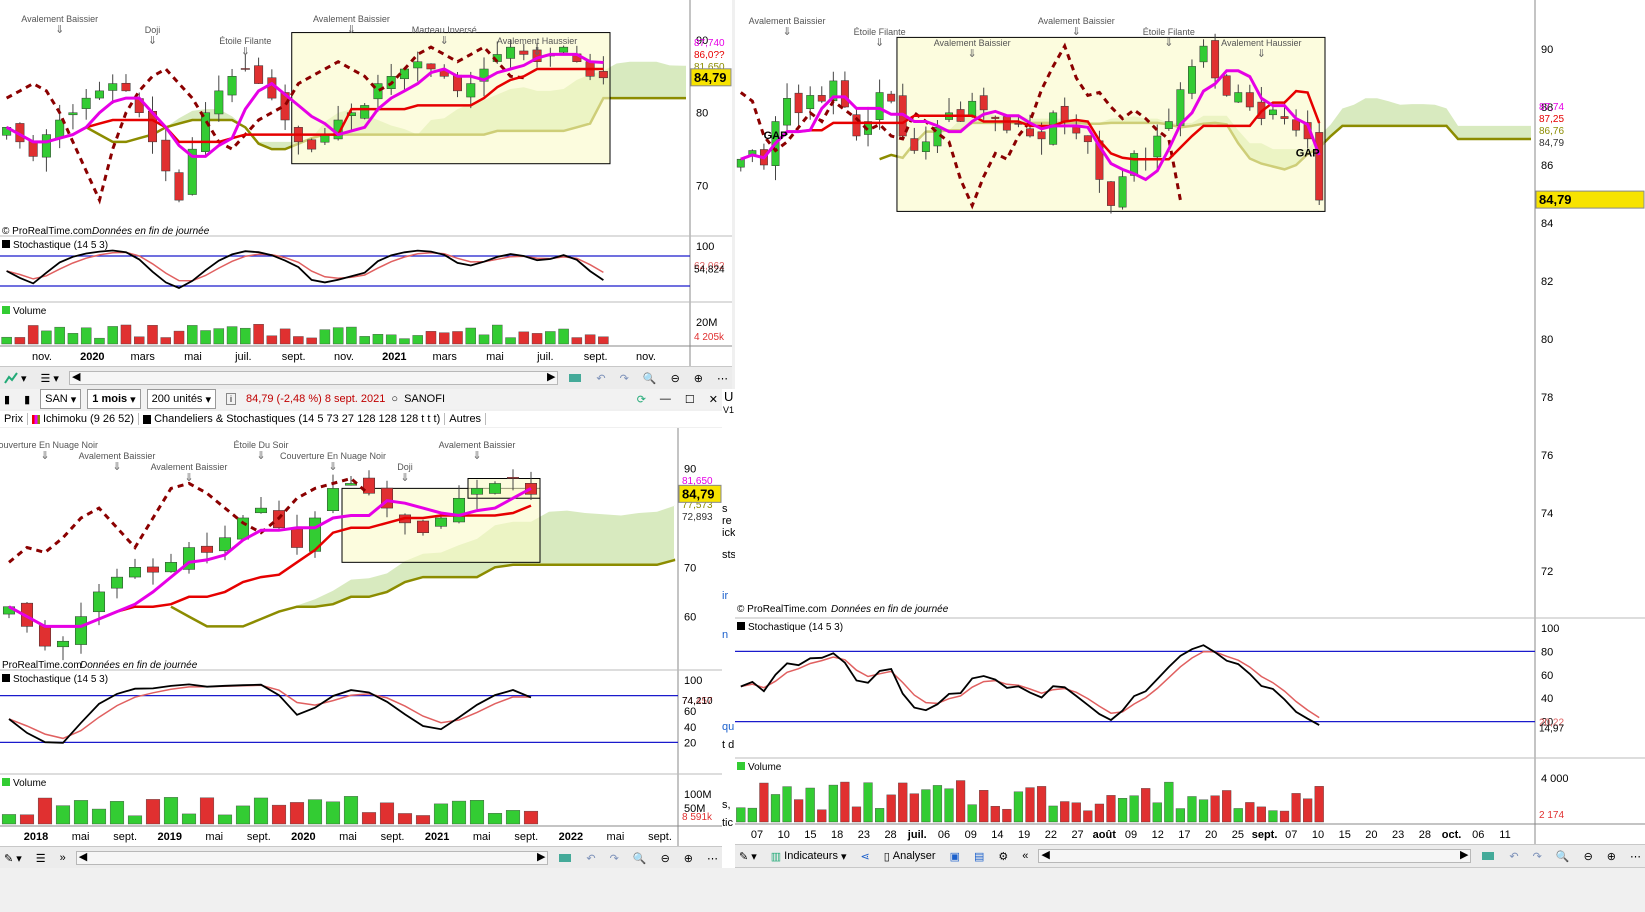  Describe the element at coordinates (541, 857) in the screenshot. I see `scroll-right-icon: ▶` at that location.